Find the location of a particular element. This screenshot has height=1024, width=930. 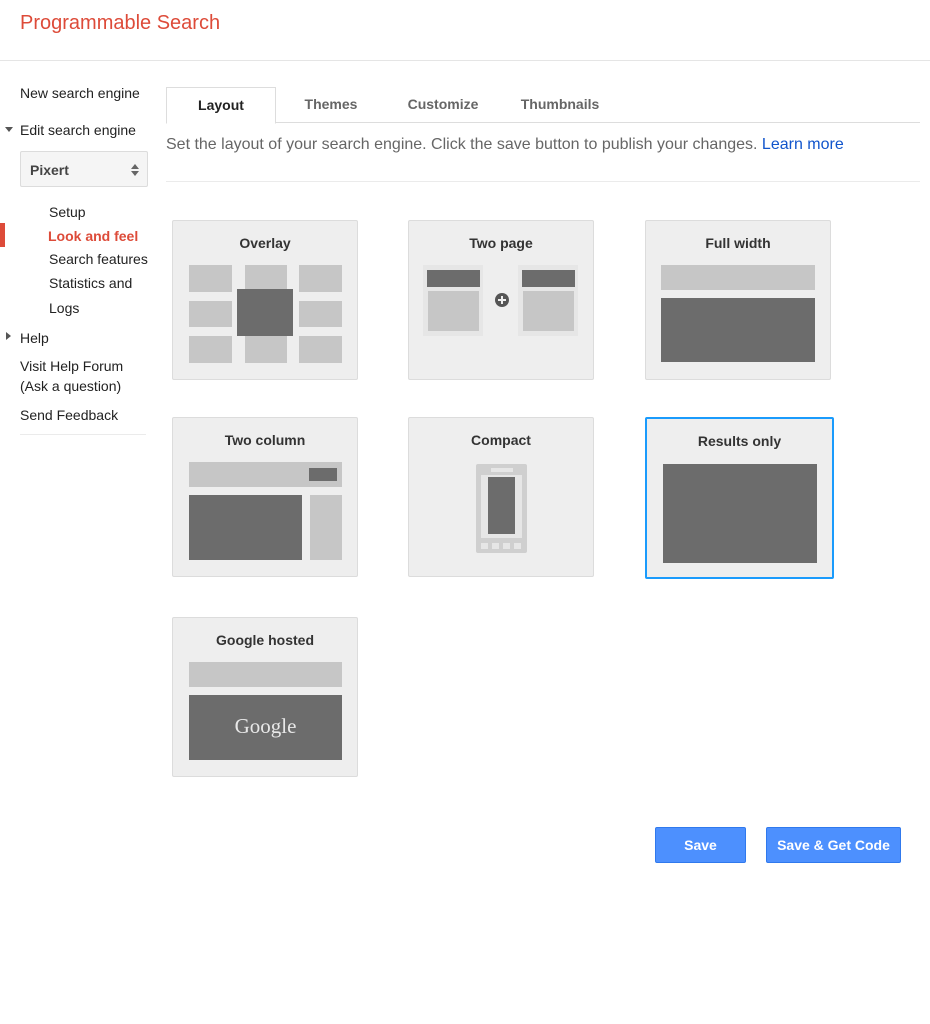

save-and-get-code-button: Save & Get Code is located at coordinates (833, 845).